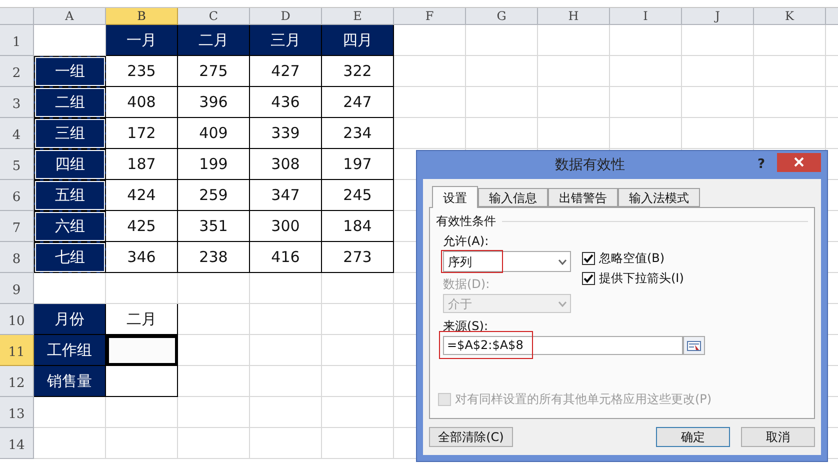  Describe the element at coordinates (214, 195) in the screenshot. I see `table-cell: 259` at that location.